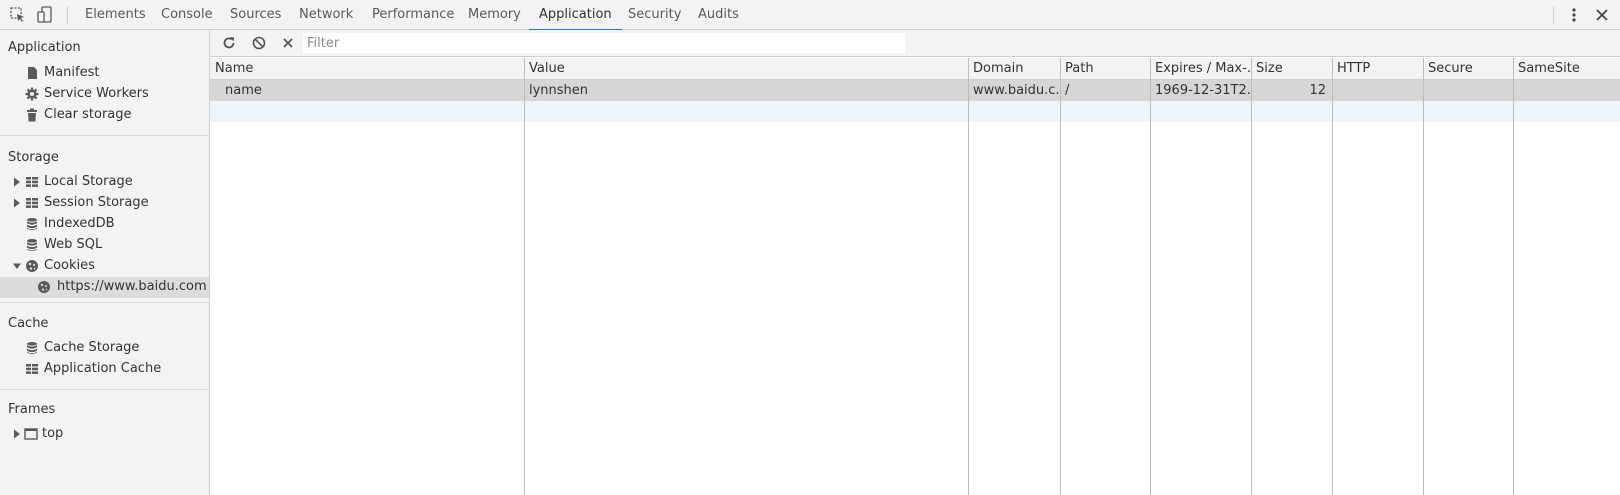  What do you see at coordinates (1566, 90) in the screenshot?
I see `cell-samesite` at bounding box center [1566, 90].